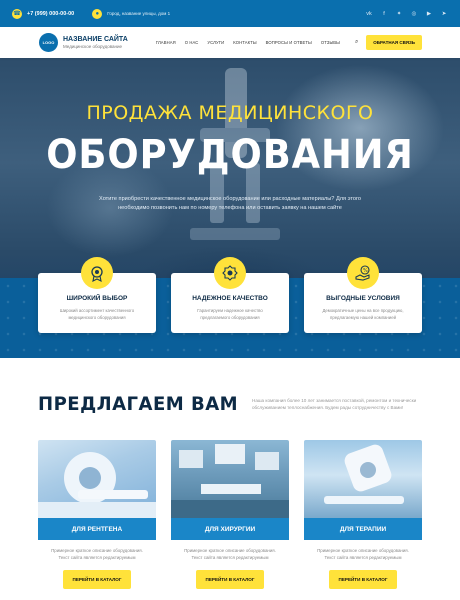  What do you see at coordinates (330, 42) in the screenshot?
I see `nav-item-reviews: Отзывы` at bounding box center [330, 42].